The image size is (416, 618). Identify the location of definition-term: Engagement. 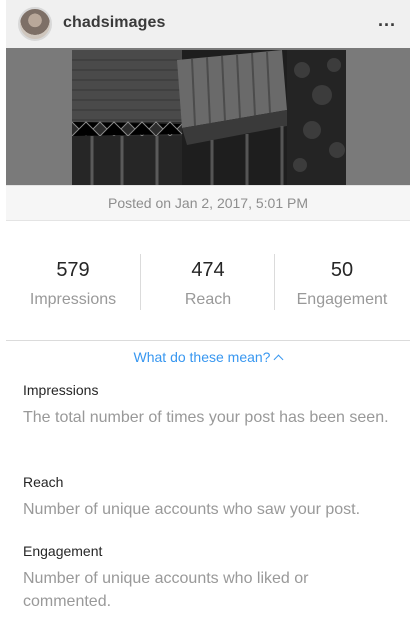
(63, 551).